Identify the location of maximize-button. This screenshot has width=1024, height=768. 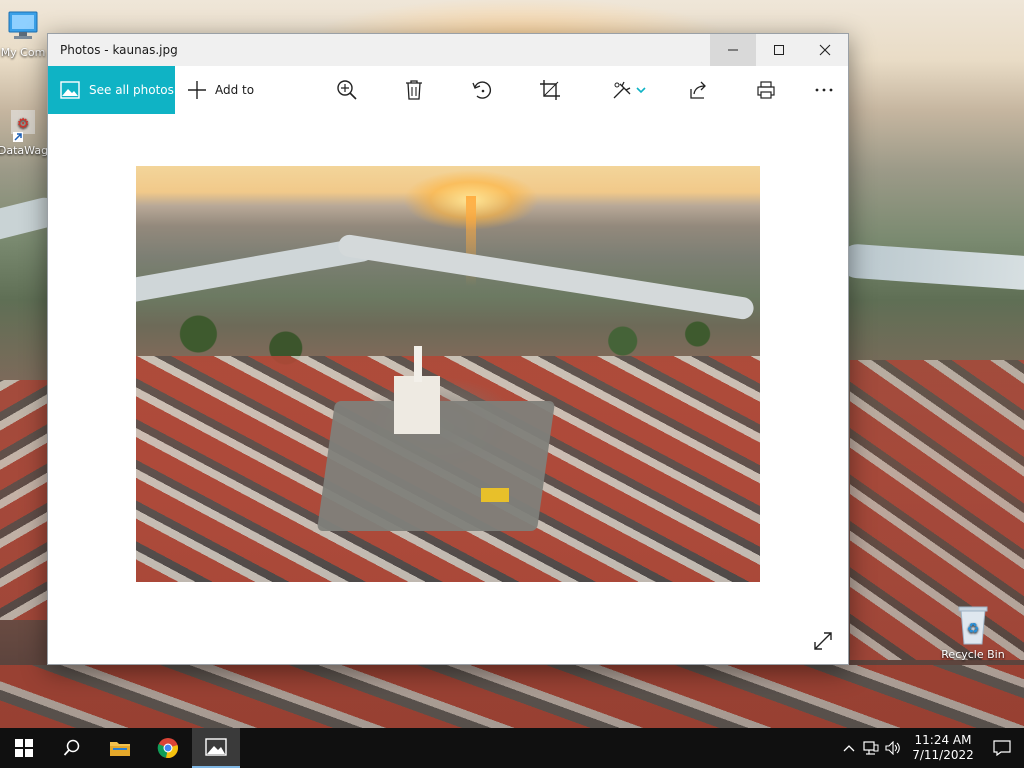
(779, 50).